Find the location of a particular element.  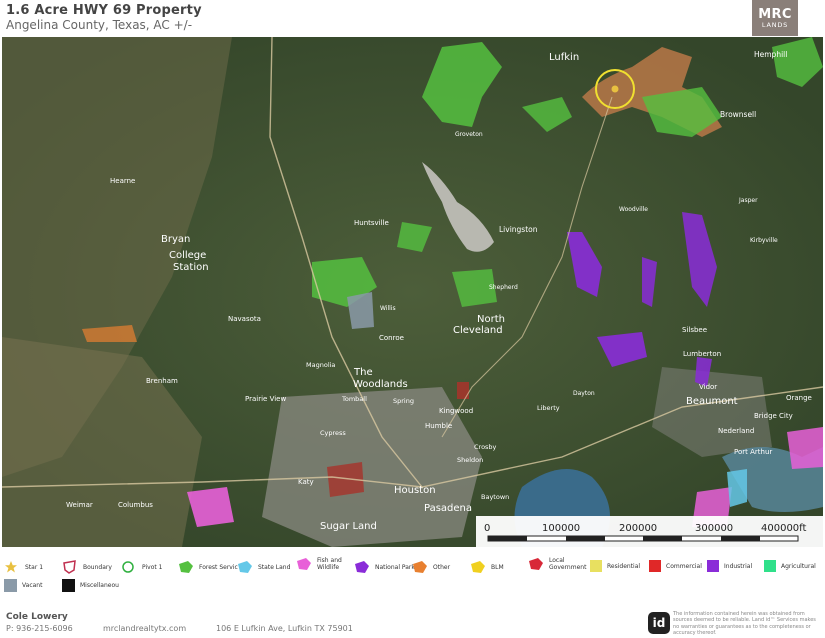

residential-swatch is located at coordinates (596, 566).